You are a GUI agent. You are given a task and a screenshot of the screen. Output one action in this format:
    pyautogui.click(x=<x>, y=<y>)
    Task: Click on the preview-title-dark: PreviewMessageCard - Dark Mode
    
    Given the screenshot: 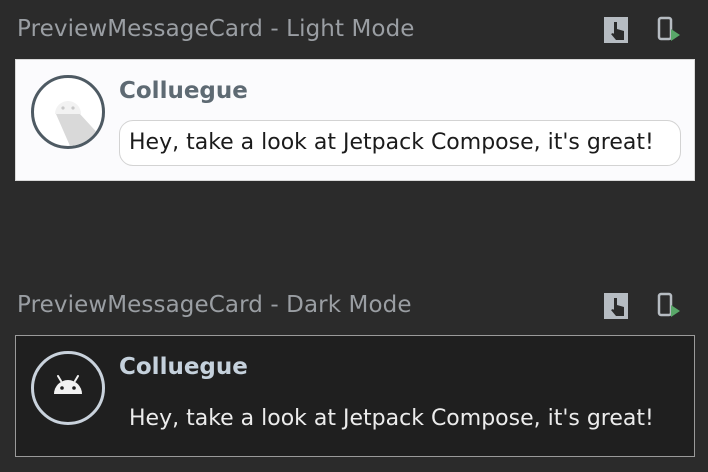 What is the action you would take?
    pyautogui.click(x=214, y=305)
    